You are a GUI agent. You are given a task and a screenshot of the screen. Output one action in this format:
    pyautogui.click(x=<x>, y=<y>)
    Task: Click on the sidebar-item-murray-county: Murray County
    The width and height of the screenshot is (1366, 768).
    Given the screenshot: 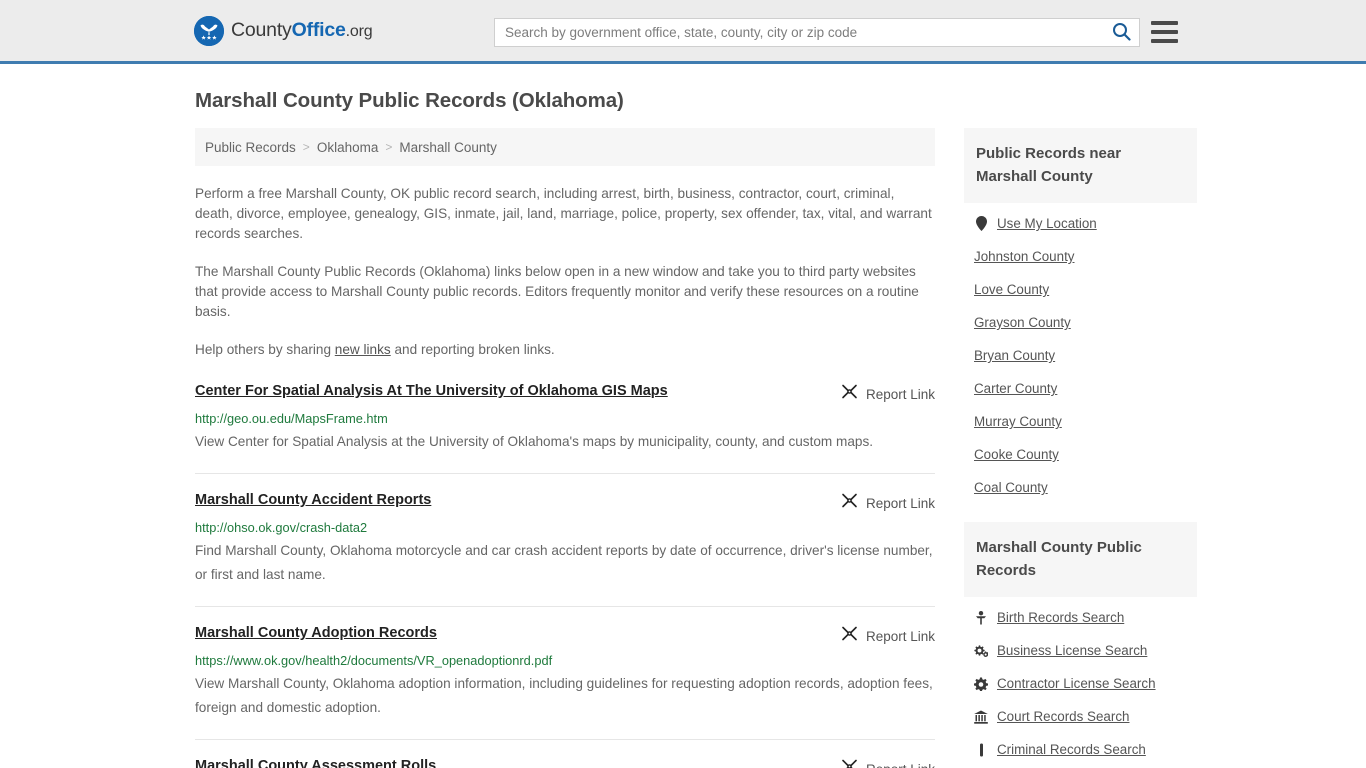 What is the action you would take?
    pyautogui.click(x=1080, y=421)
    